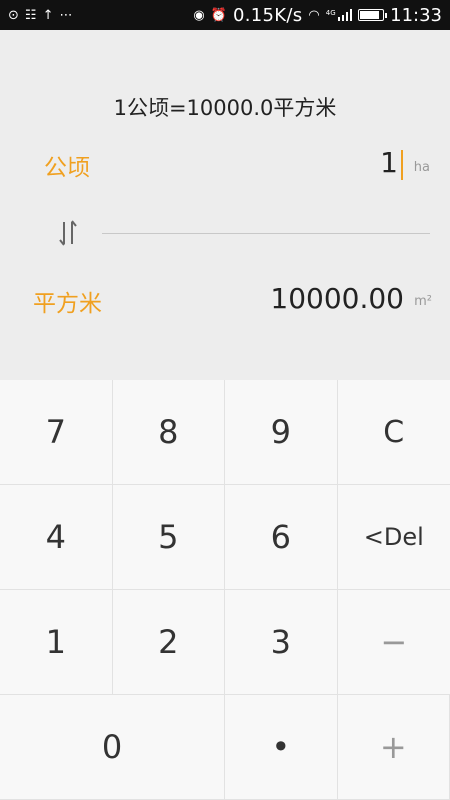 This screenshot has height=800, width=450. I want to click on from-row: 公顷 1 ha, so click(225, 166).